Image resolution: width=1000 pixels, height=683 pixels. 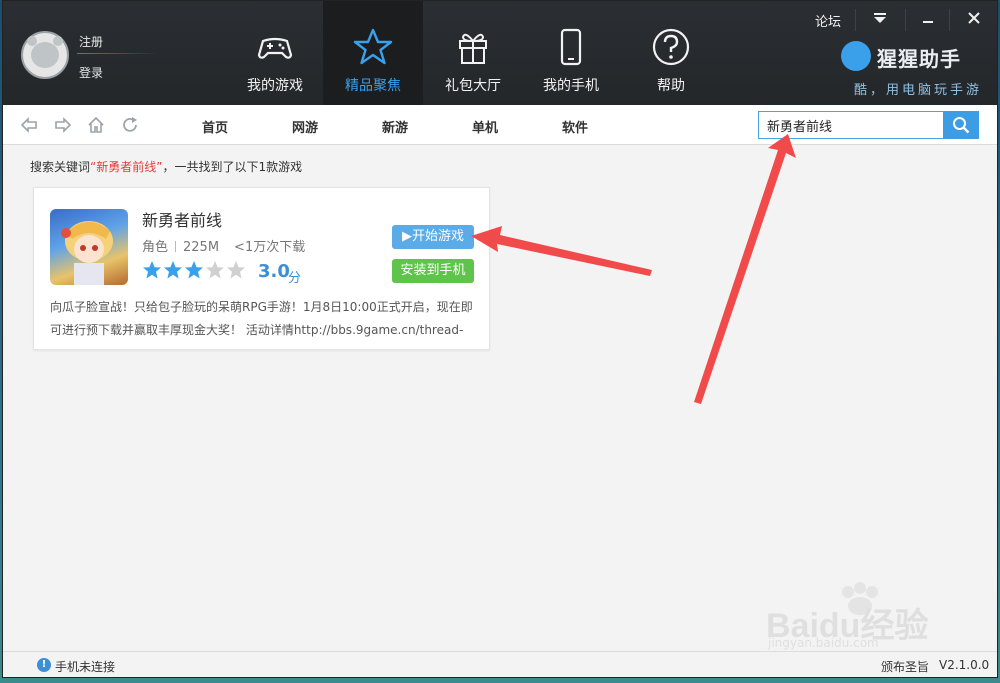 I want to click on close-icon, so click(x=974, y=20).